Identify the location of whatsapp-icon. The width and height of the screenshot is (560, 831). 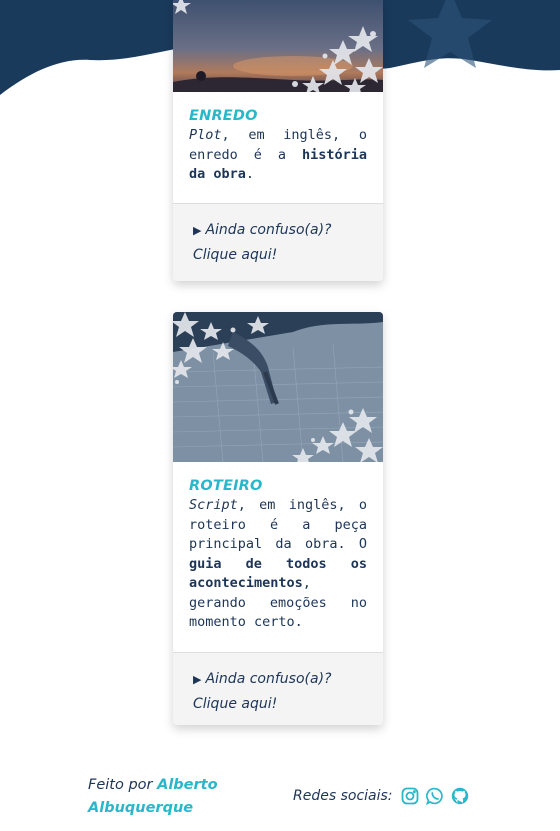
(434, 796).